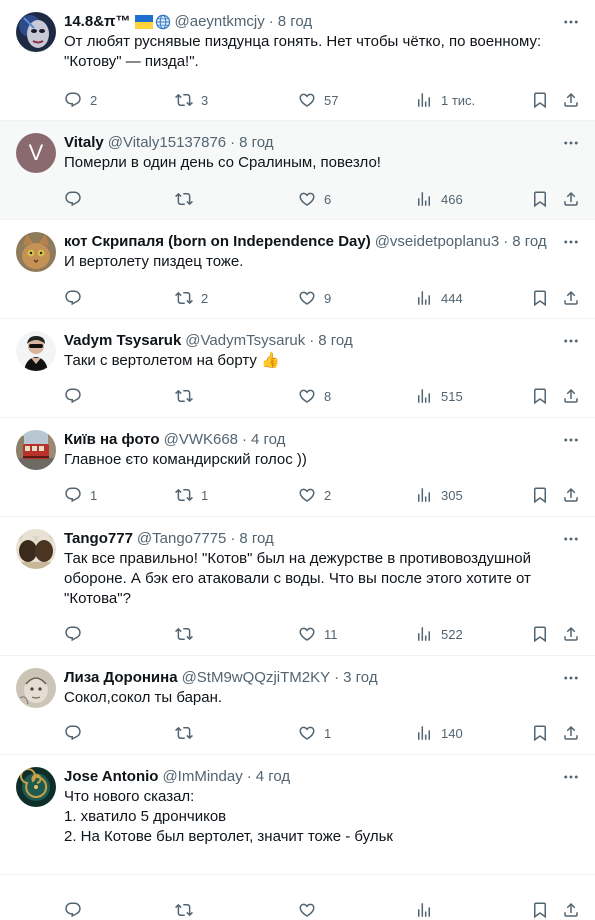  I want to click on views-button: 444, so click(439, 298).